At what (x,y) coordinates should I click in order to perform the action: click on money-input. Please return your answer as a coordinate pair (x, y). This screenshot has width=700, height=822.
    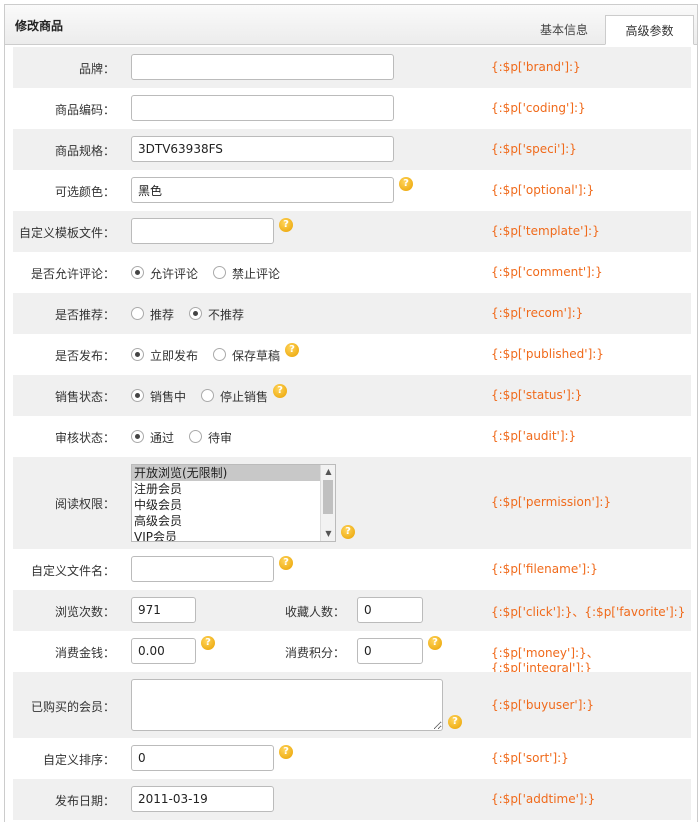
    Looking at the image, I should click on (163, 651).